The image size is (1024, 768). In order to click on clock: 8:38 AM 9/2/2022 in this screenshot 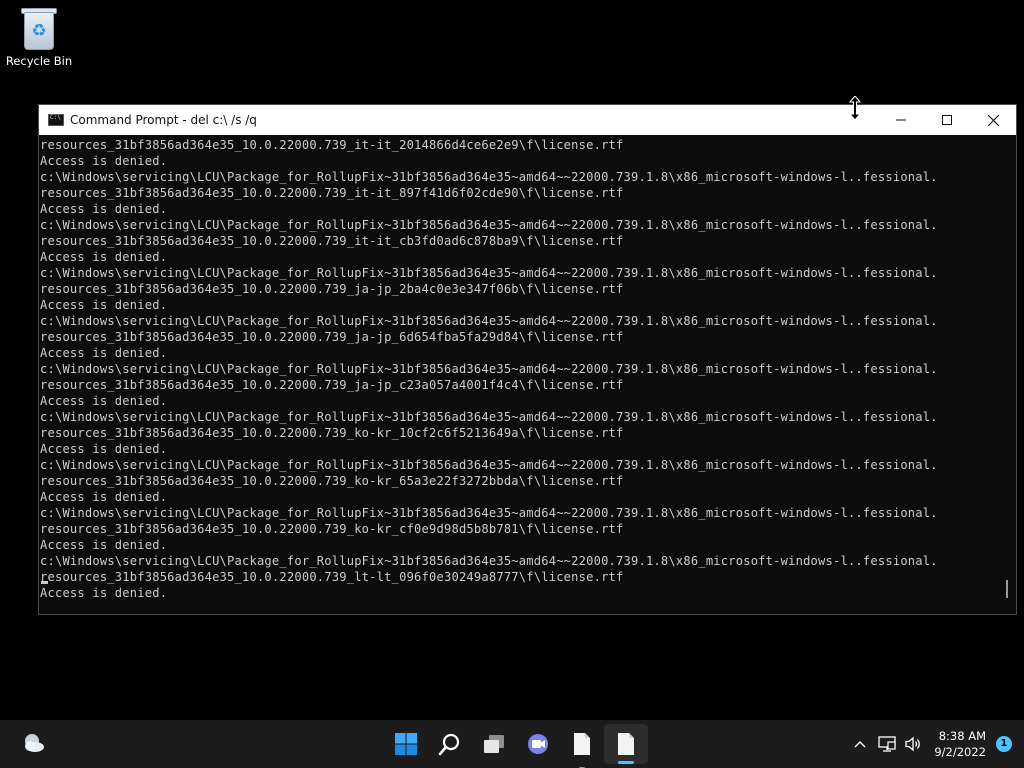, I will do `click(960, 744)`.